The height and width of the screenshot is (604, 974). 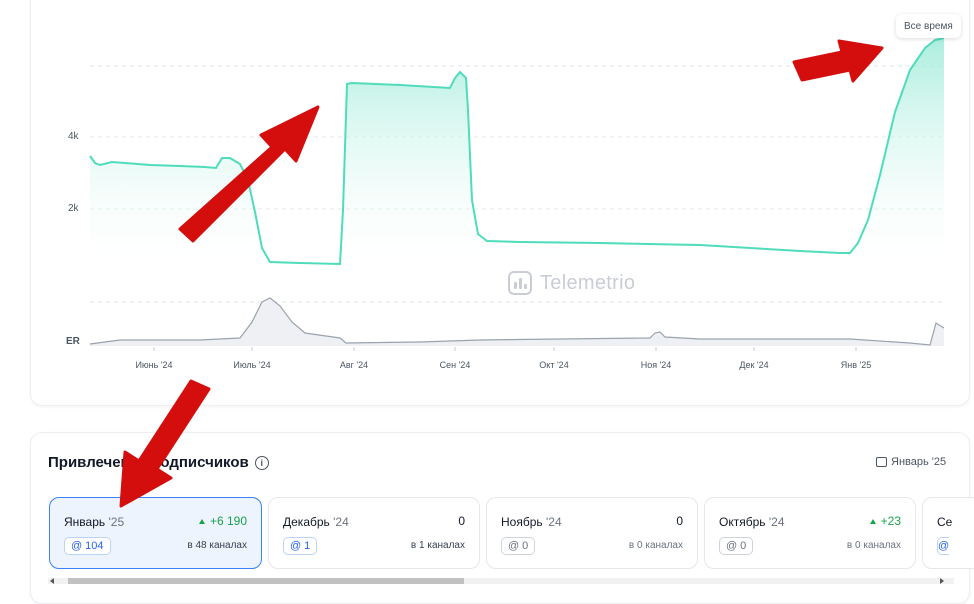 I want to click on horizontal-scrollbar-thumb, so click(x=266, y=581).